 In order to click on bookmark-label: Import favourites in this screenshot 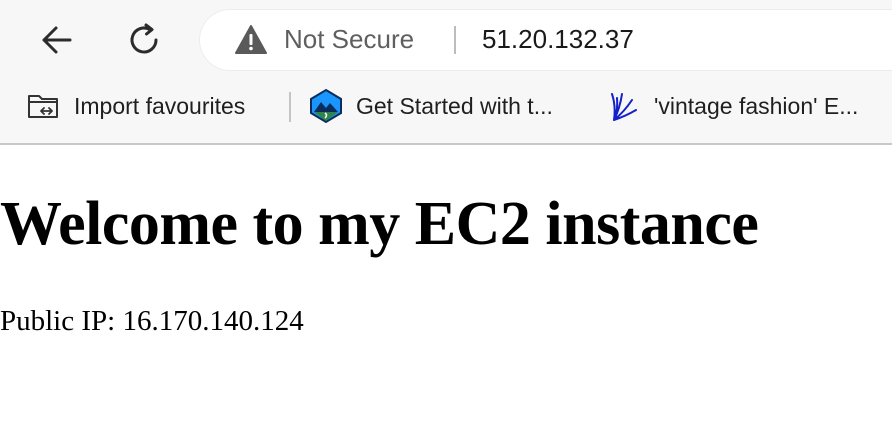, I will do `click(160, 105)`.